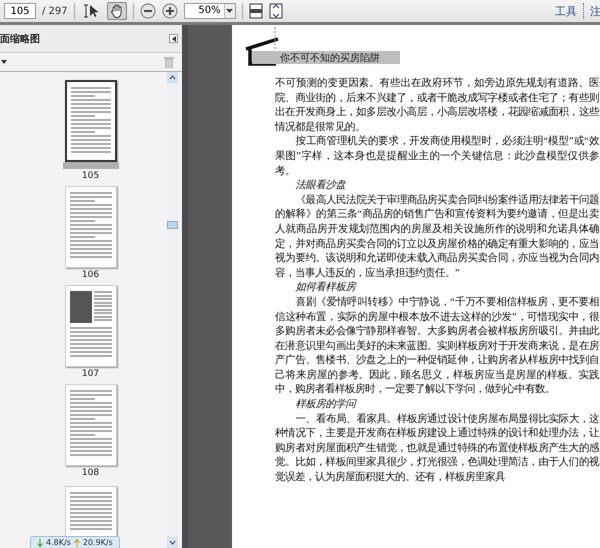 The image size is (600, 548). What do you see at coordinates (91, 374) in the screenshot?
I see `page-number-label: 107` at bounding box center [91, 374].